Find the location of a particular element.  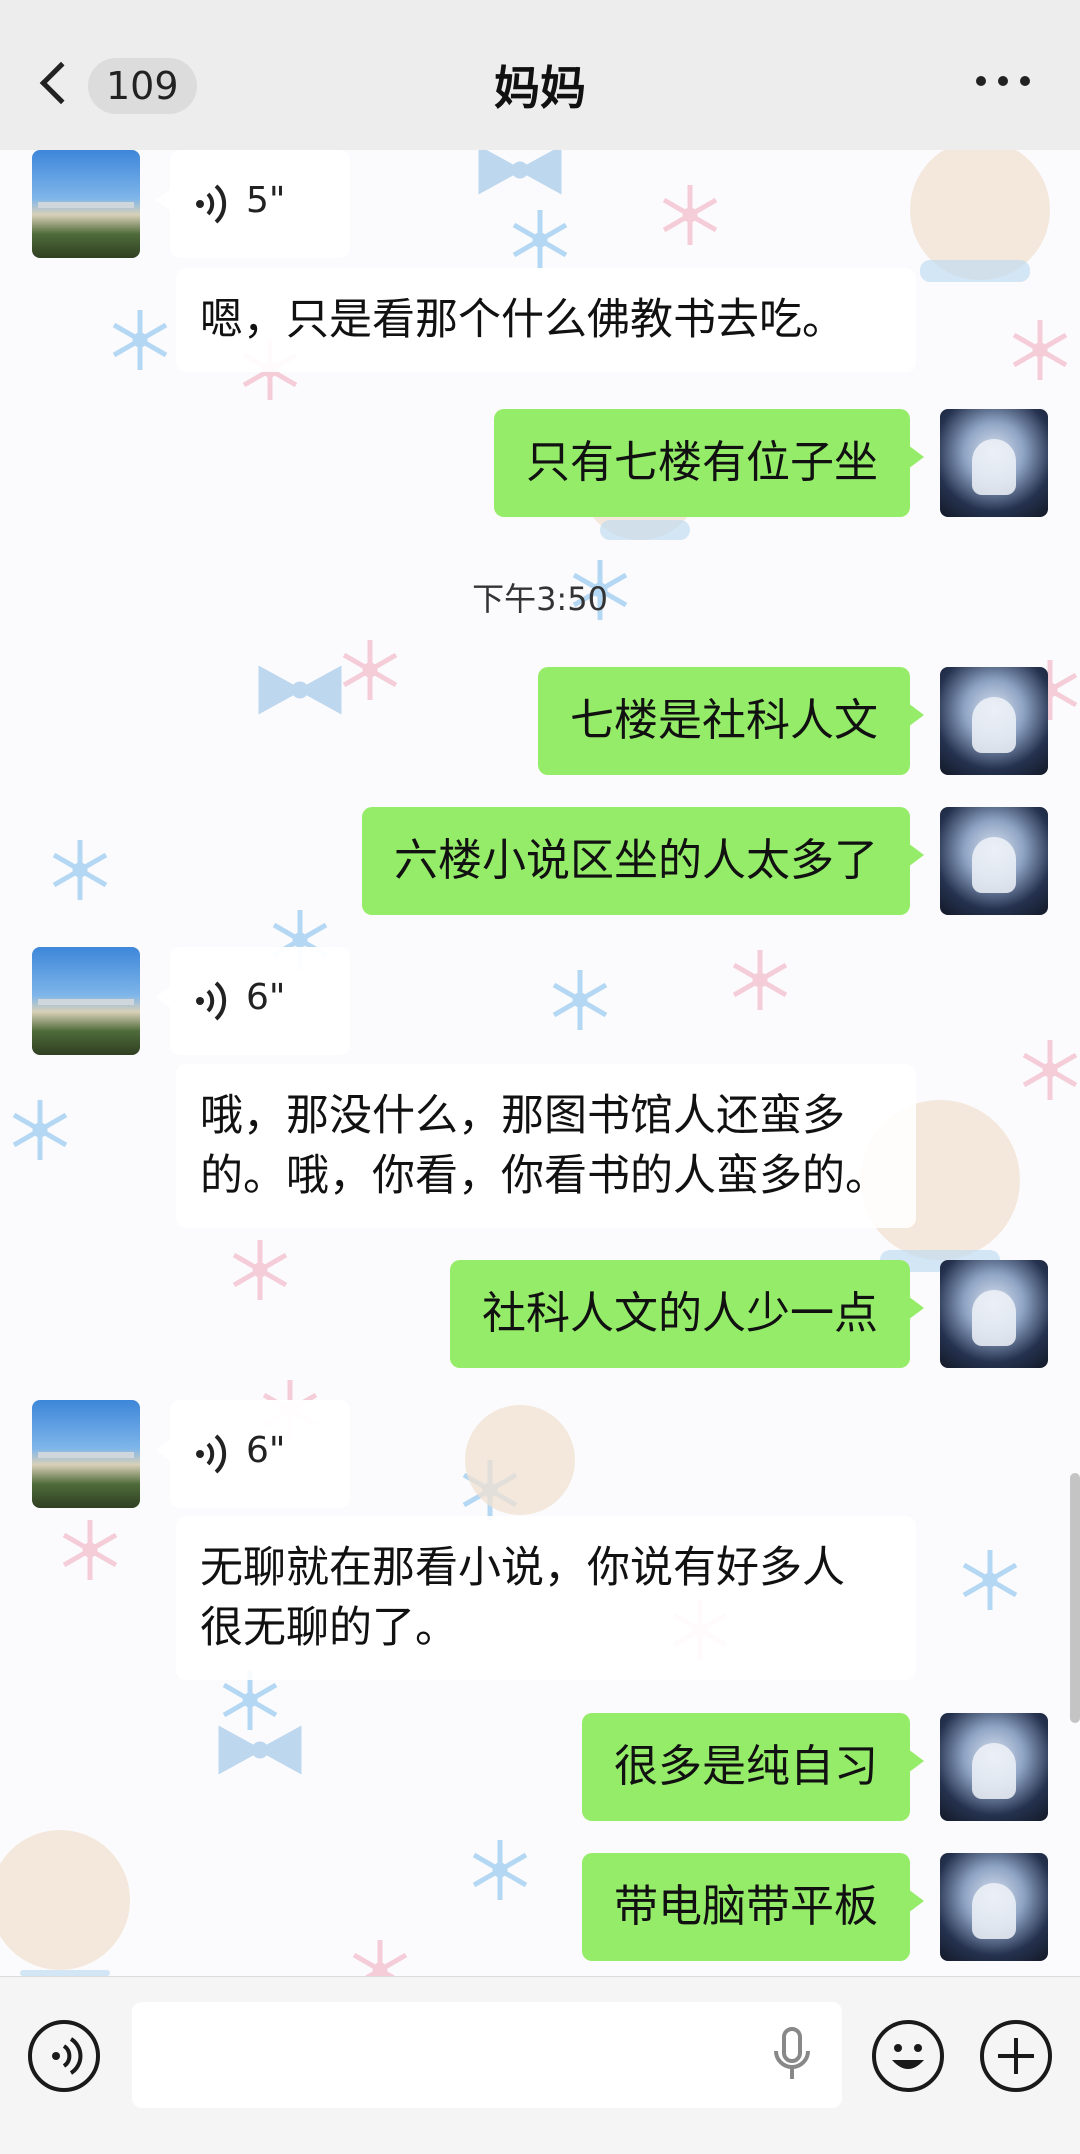

microphone-icon is located at coordinates (792, 2055).